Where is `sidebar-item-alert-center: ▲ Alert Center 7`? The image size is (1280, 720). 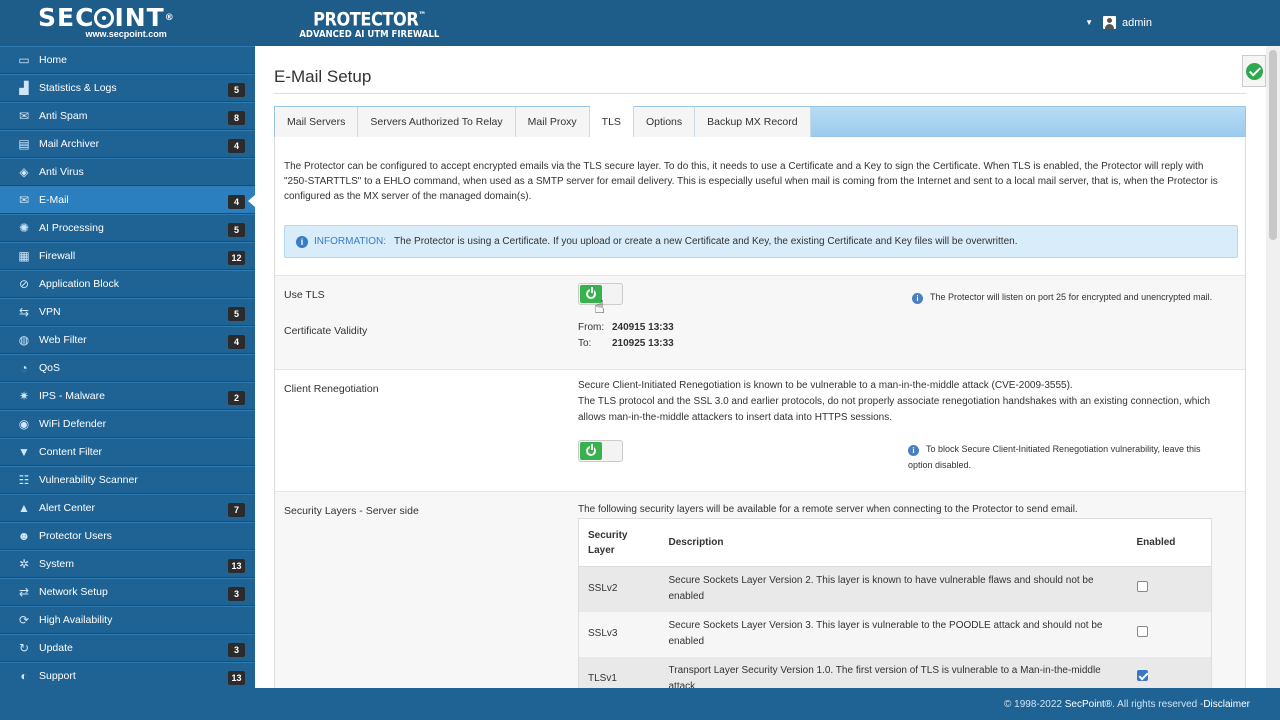 sidebar-item-alert-center: ▲ Alert Center 7 is located at coordinates (127, 508).